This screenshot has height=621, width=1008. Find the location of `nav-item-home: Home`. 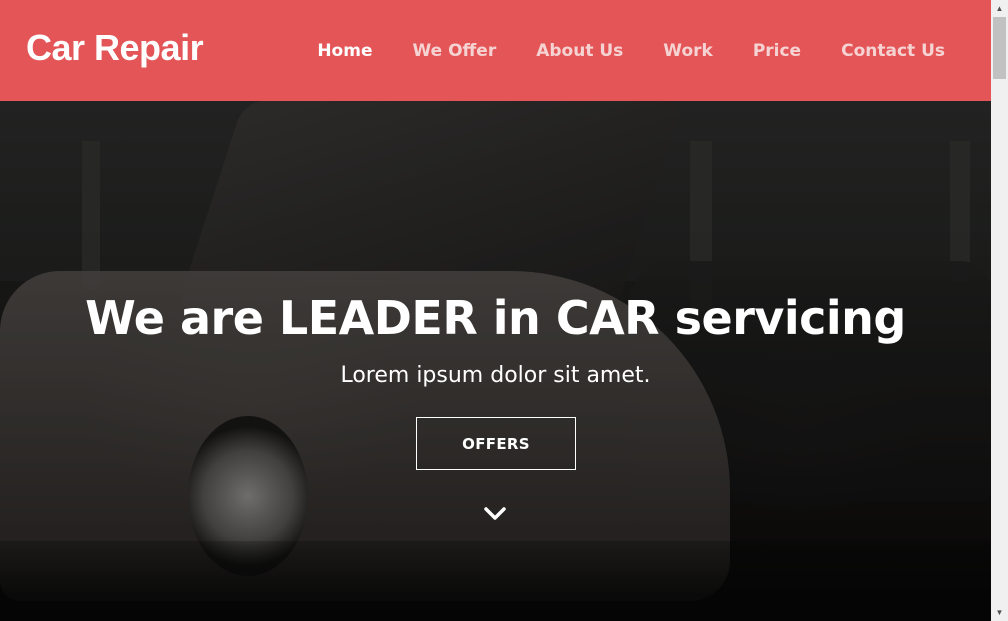

nav-item-home: Home is located at coordinates (344, 51).